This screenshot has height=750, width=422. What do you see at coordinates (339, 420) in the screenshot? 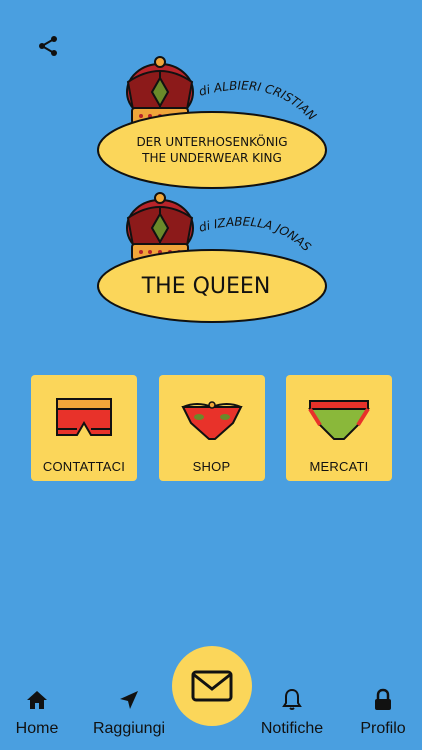
I see `briefs-icon` at bounding box center [339, 420].